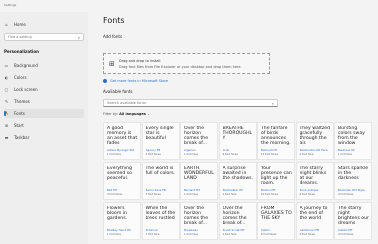 The image size is (378, 244). I want to click on font-sample-text: They waltzed gracefully through the air., so click(315, 136).